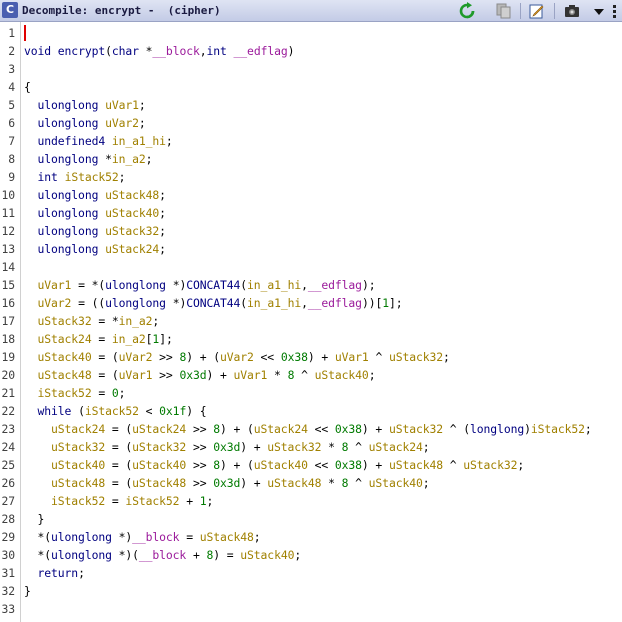 The width and height of the screenshot is (622, 622). I want to click on code-text: ulonglong *in_a2;, so click(88, 159).